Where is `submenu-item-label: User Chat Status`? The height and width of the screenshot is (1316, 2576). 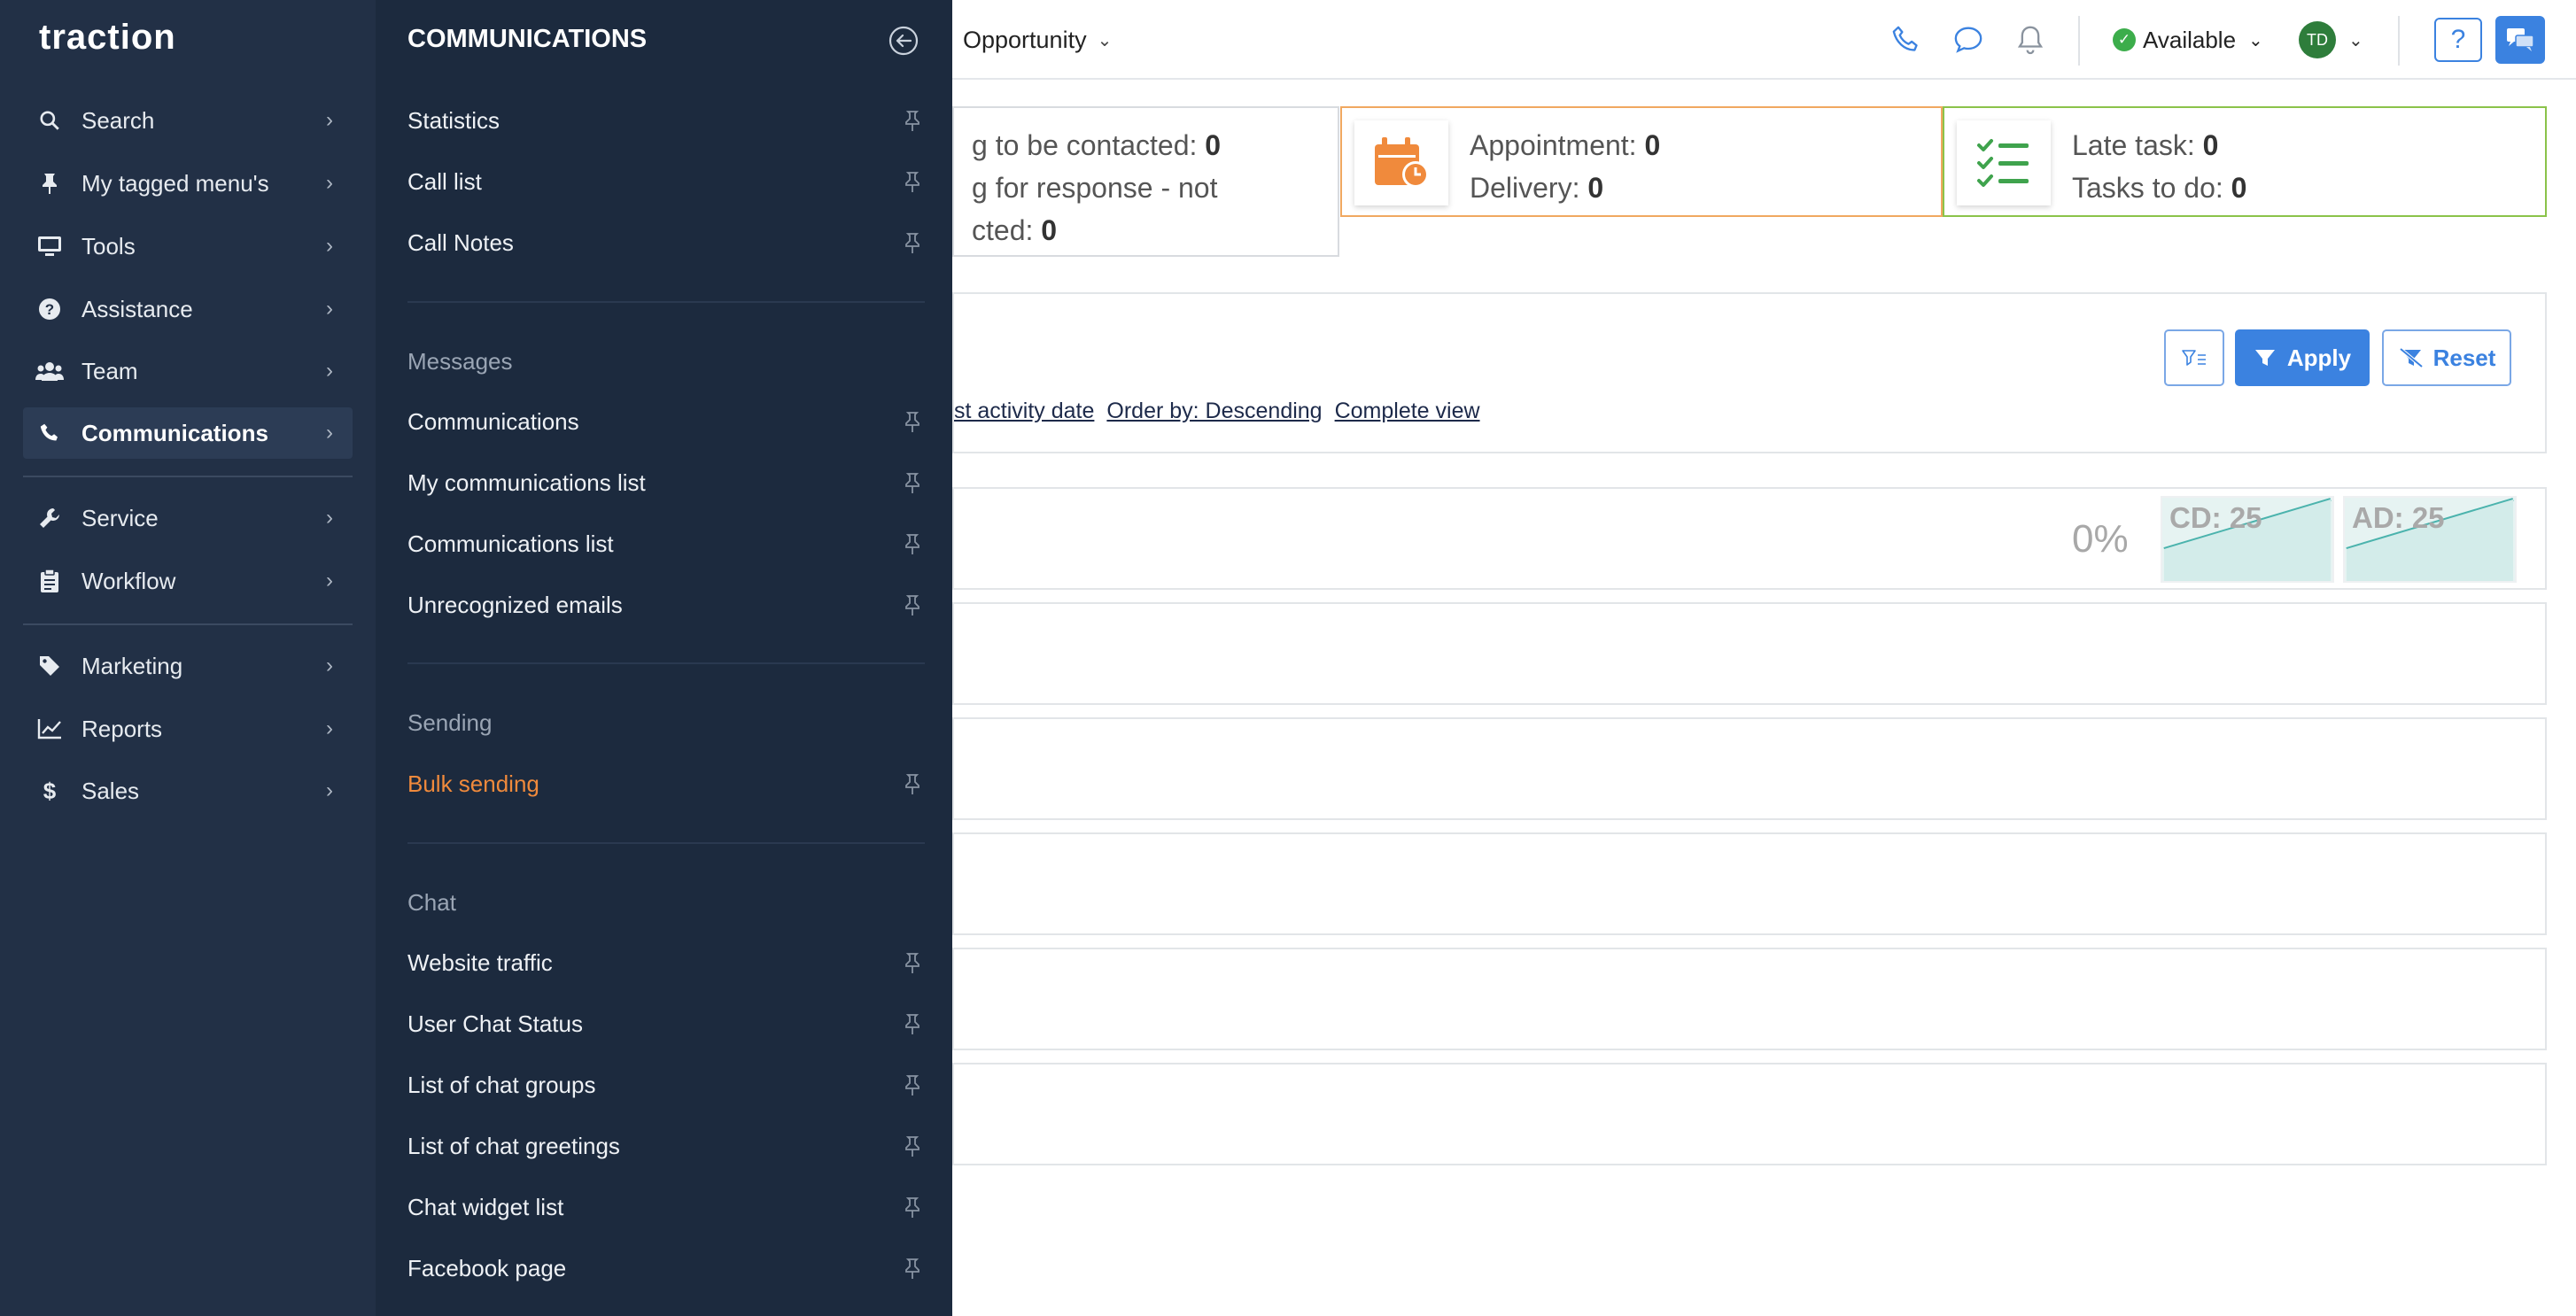
submenu-item-label: User Chat Status is located at coordinates (495, 1023).